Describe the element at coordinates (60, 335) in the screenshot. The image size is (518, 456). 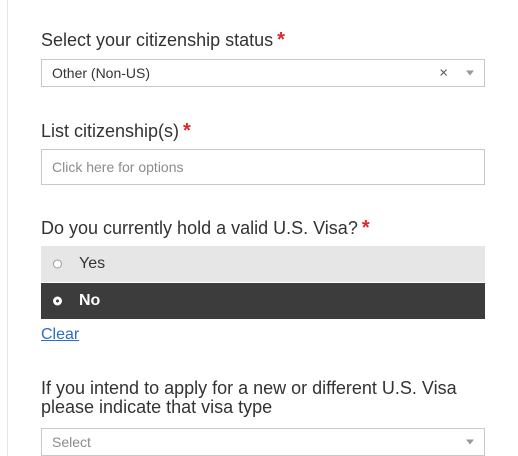
I see `clear-selection-link: Clear` at that location.